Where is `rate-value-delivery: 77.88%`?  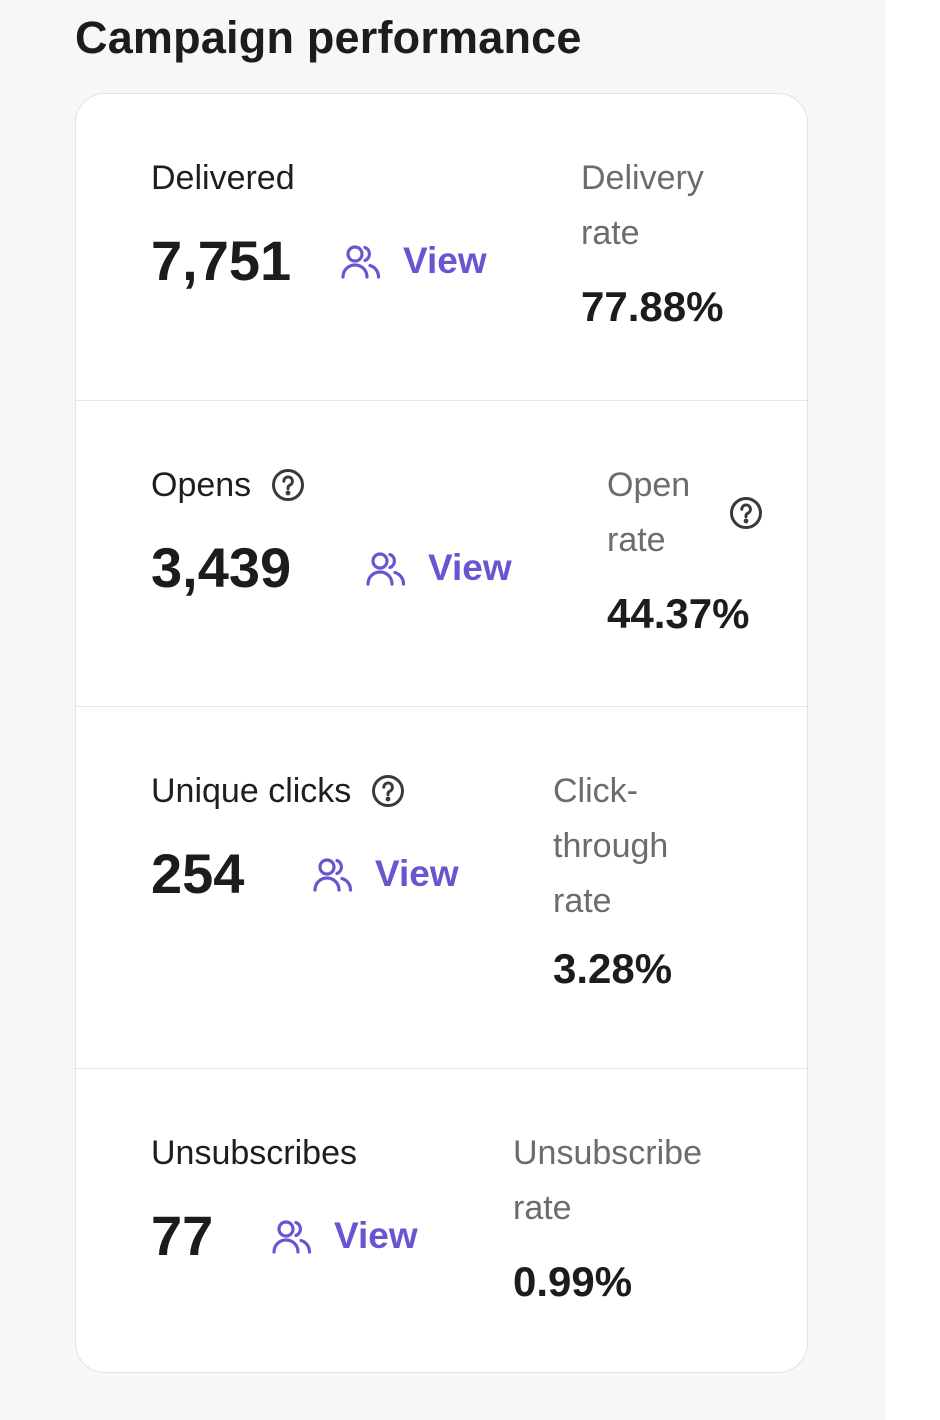 rate-value-delivery: 77.88% is located at coordinates (652, 306).